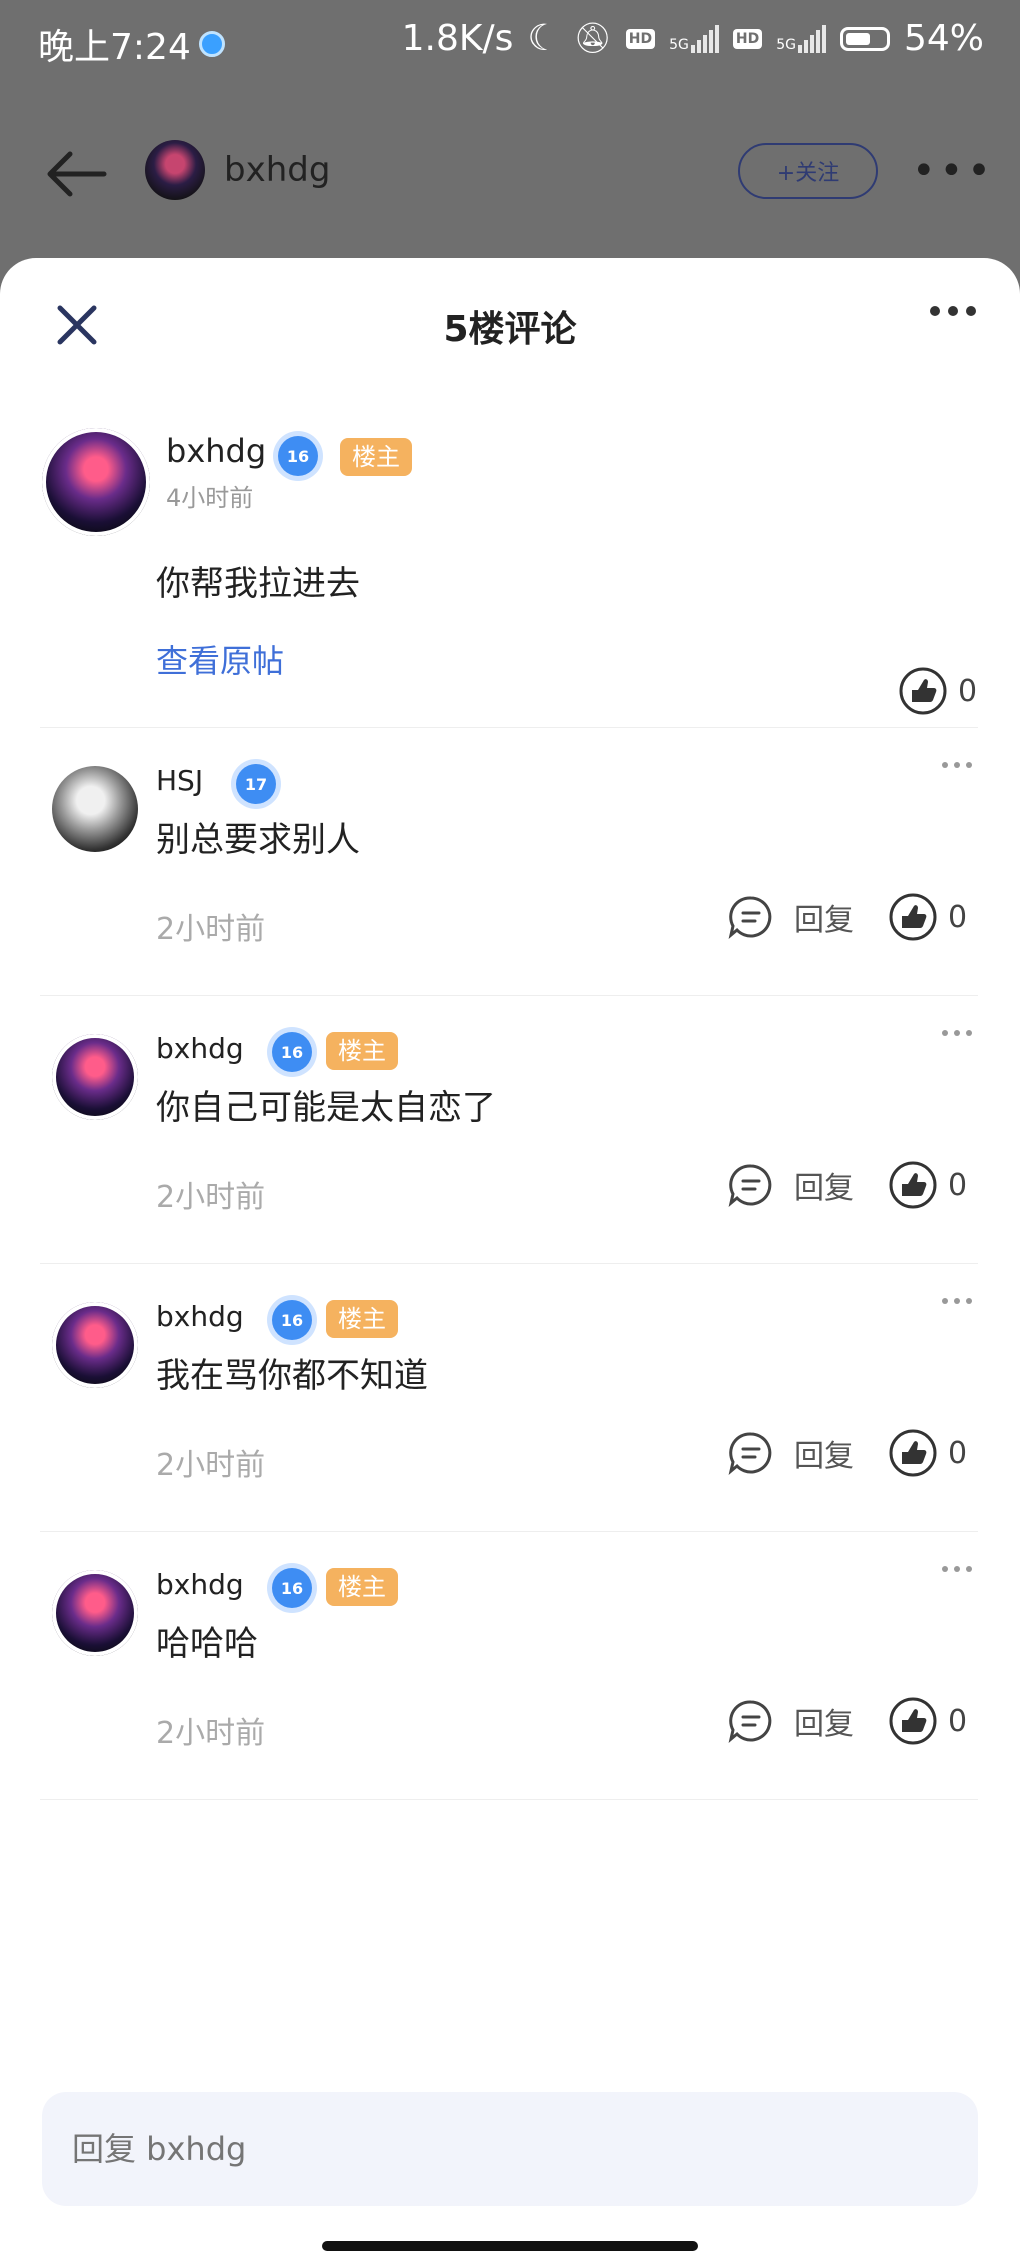 Image resolution: width=1020 pixels, height=2267 pixels. What do you see at coordinates (220, 659) in the screenshot?
I see `view-original-link: 查看原帖` at bounding box center [220, 659].